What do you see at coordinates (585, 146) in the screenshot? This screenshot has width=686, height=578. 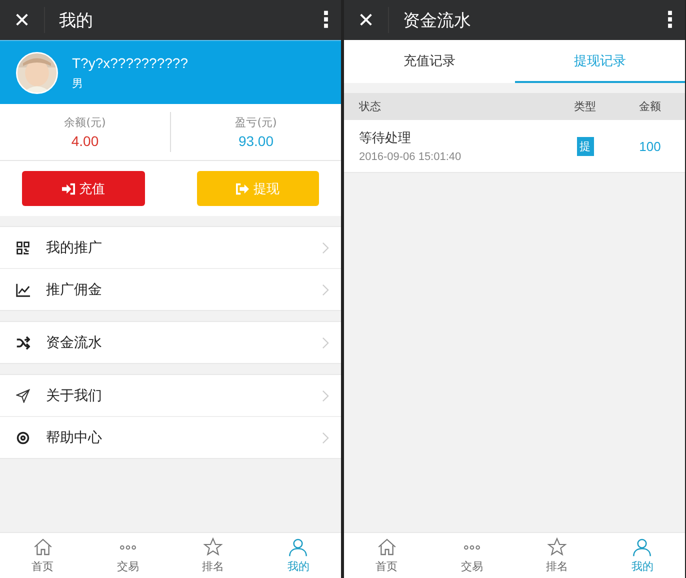 I see `type-tag: 提` at bounding box center [585, 146].